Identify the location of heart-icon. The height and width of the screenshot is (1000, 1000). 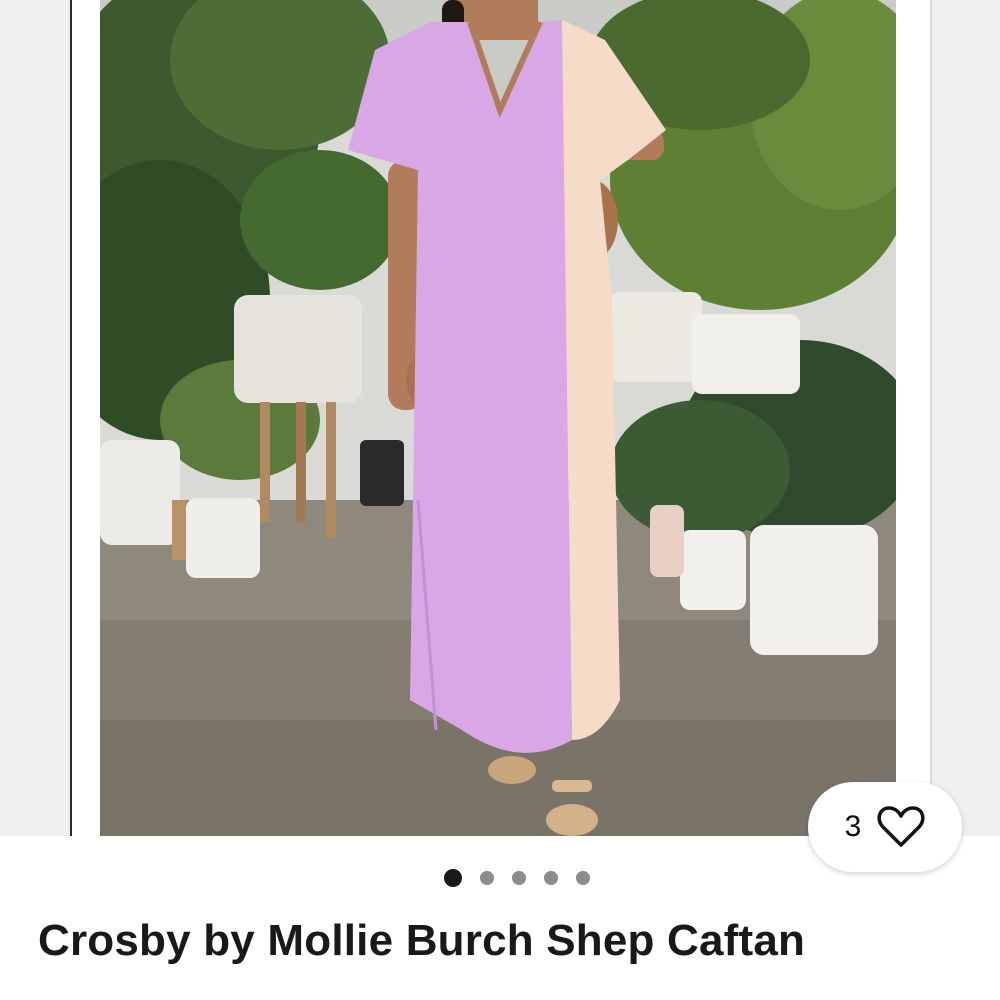
(901, 826).